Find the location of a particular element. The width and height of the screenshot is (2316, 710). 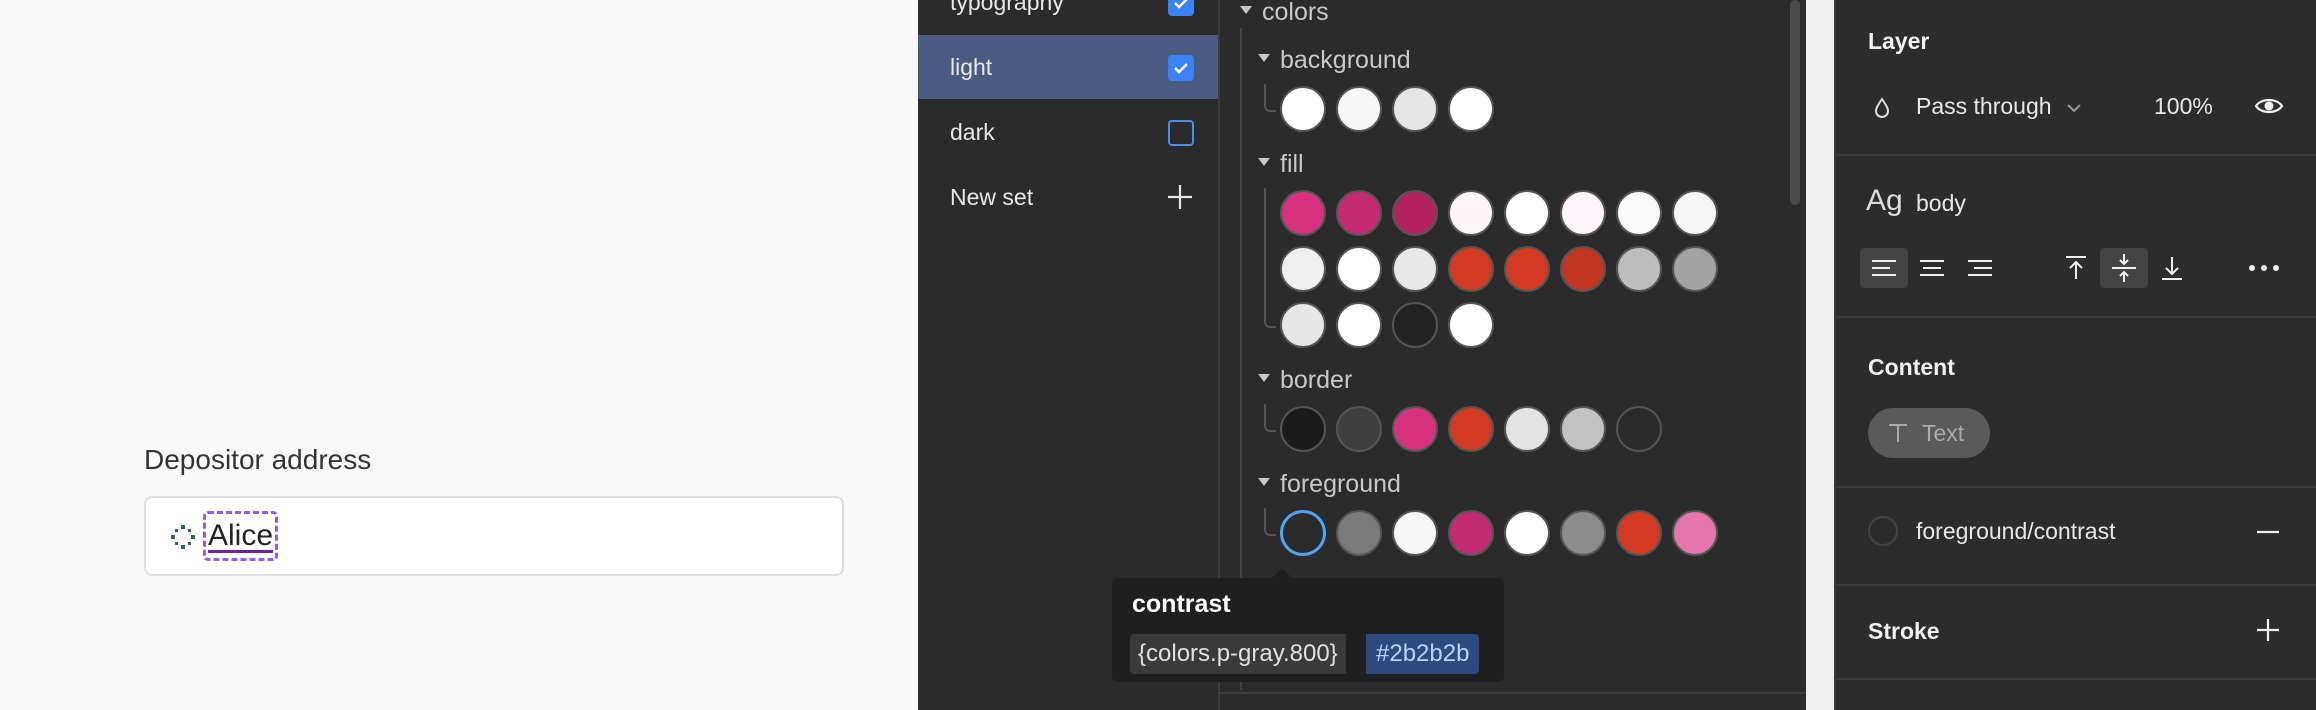

align-center-icon is located at coordinates (1932, 268).